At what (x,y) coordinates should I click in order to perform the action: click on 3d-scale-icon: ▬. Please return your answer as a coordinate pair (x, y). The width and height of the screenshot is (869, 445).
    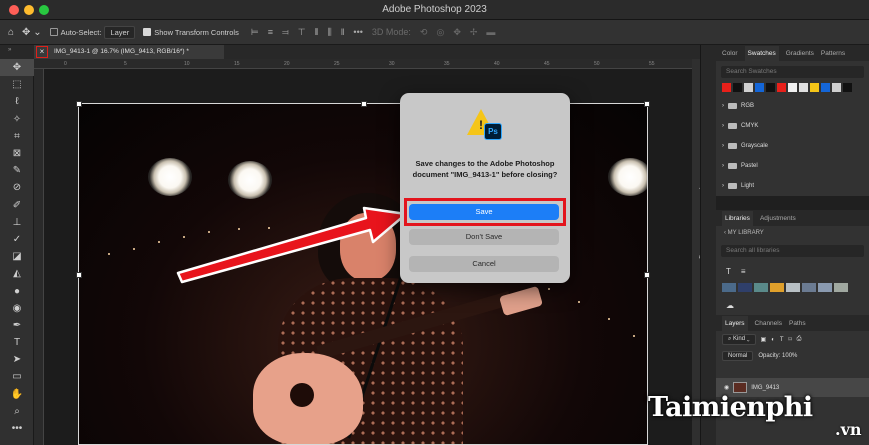
    Looking at the image, I should click on (490, 32).